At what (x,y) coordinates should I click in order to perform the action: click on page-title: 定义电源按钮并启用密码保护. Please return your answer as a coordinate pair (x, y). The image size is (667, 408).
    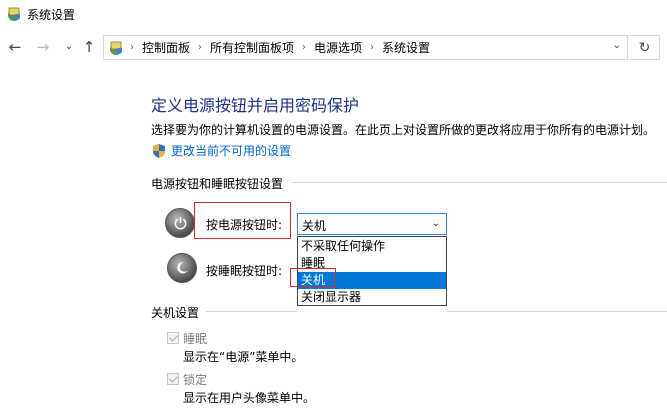
    Looking at the image, I should click on (255, 105).